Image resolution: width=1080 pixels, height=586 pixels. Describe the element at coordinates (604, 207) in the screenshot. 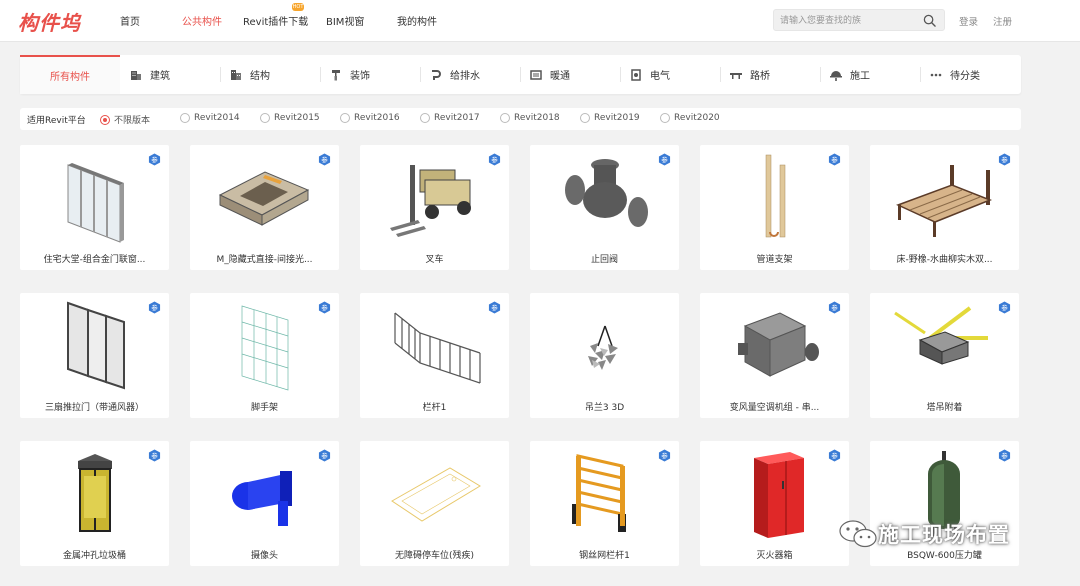

I see `component-card: 参 止回阀` at that location.